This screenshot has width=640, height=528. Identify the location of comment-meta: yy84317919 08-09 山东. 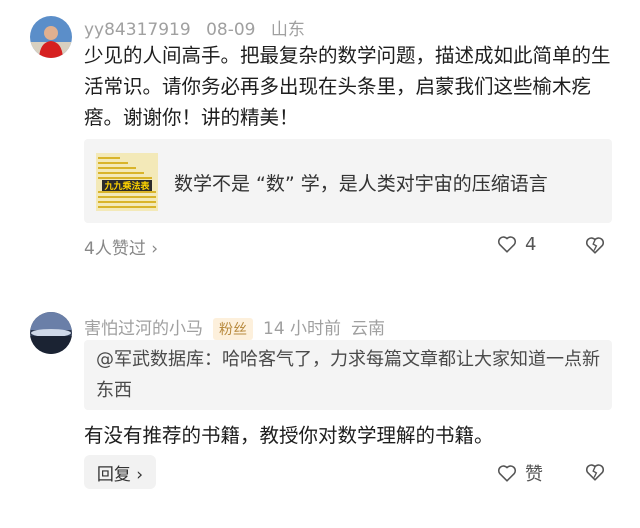
(199, 27).